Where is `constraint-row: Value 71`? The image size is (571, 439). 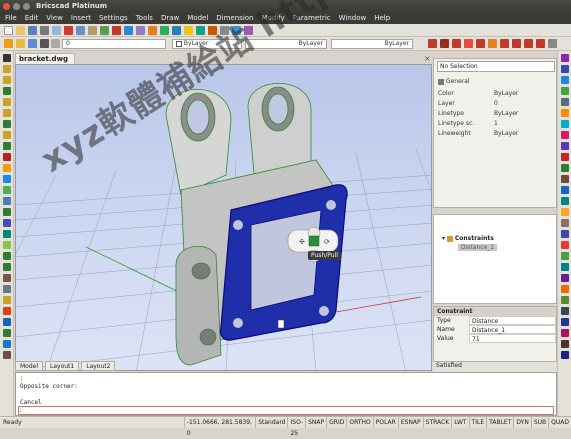 constraint-row: Value 71 is located at coordinates (495, 338).